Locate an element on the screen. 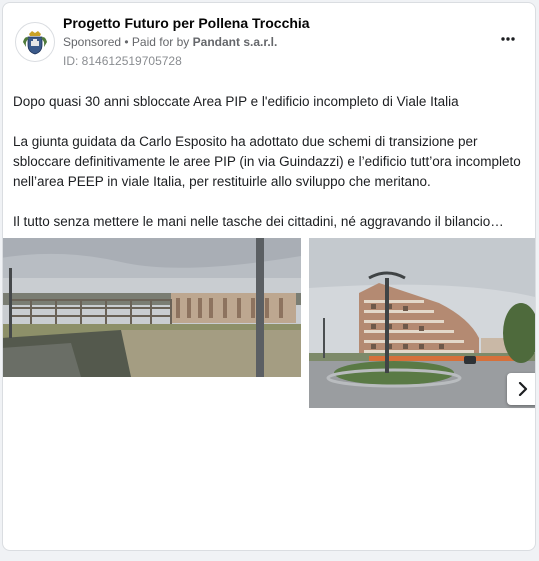 This screenshot has width=539, height=561. coat-of-arms-icon is located at coordinates (35, 43).